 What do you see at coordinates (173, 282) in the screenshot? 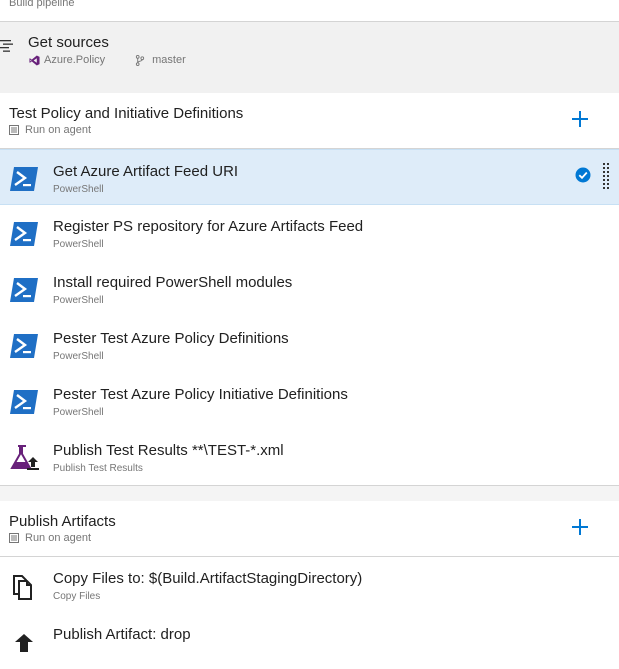
I see `task-name: Install required PowerShell modules` at bounding box center [173, 282].